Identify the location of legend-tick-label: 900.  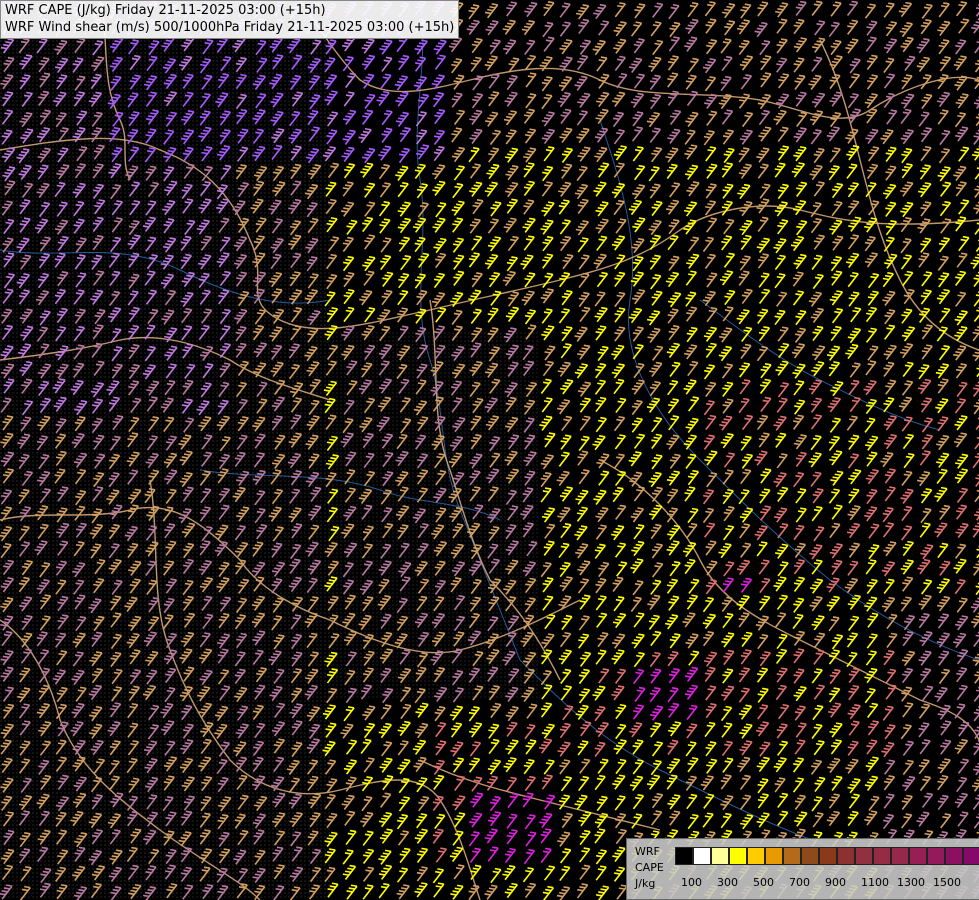
(835, 882).